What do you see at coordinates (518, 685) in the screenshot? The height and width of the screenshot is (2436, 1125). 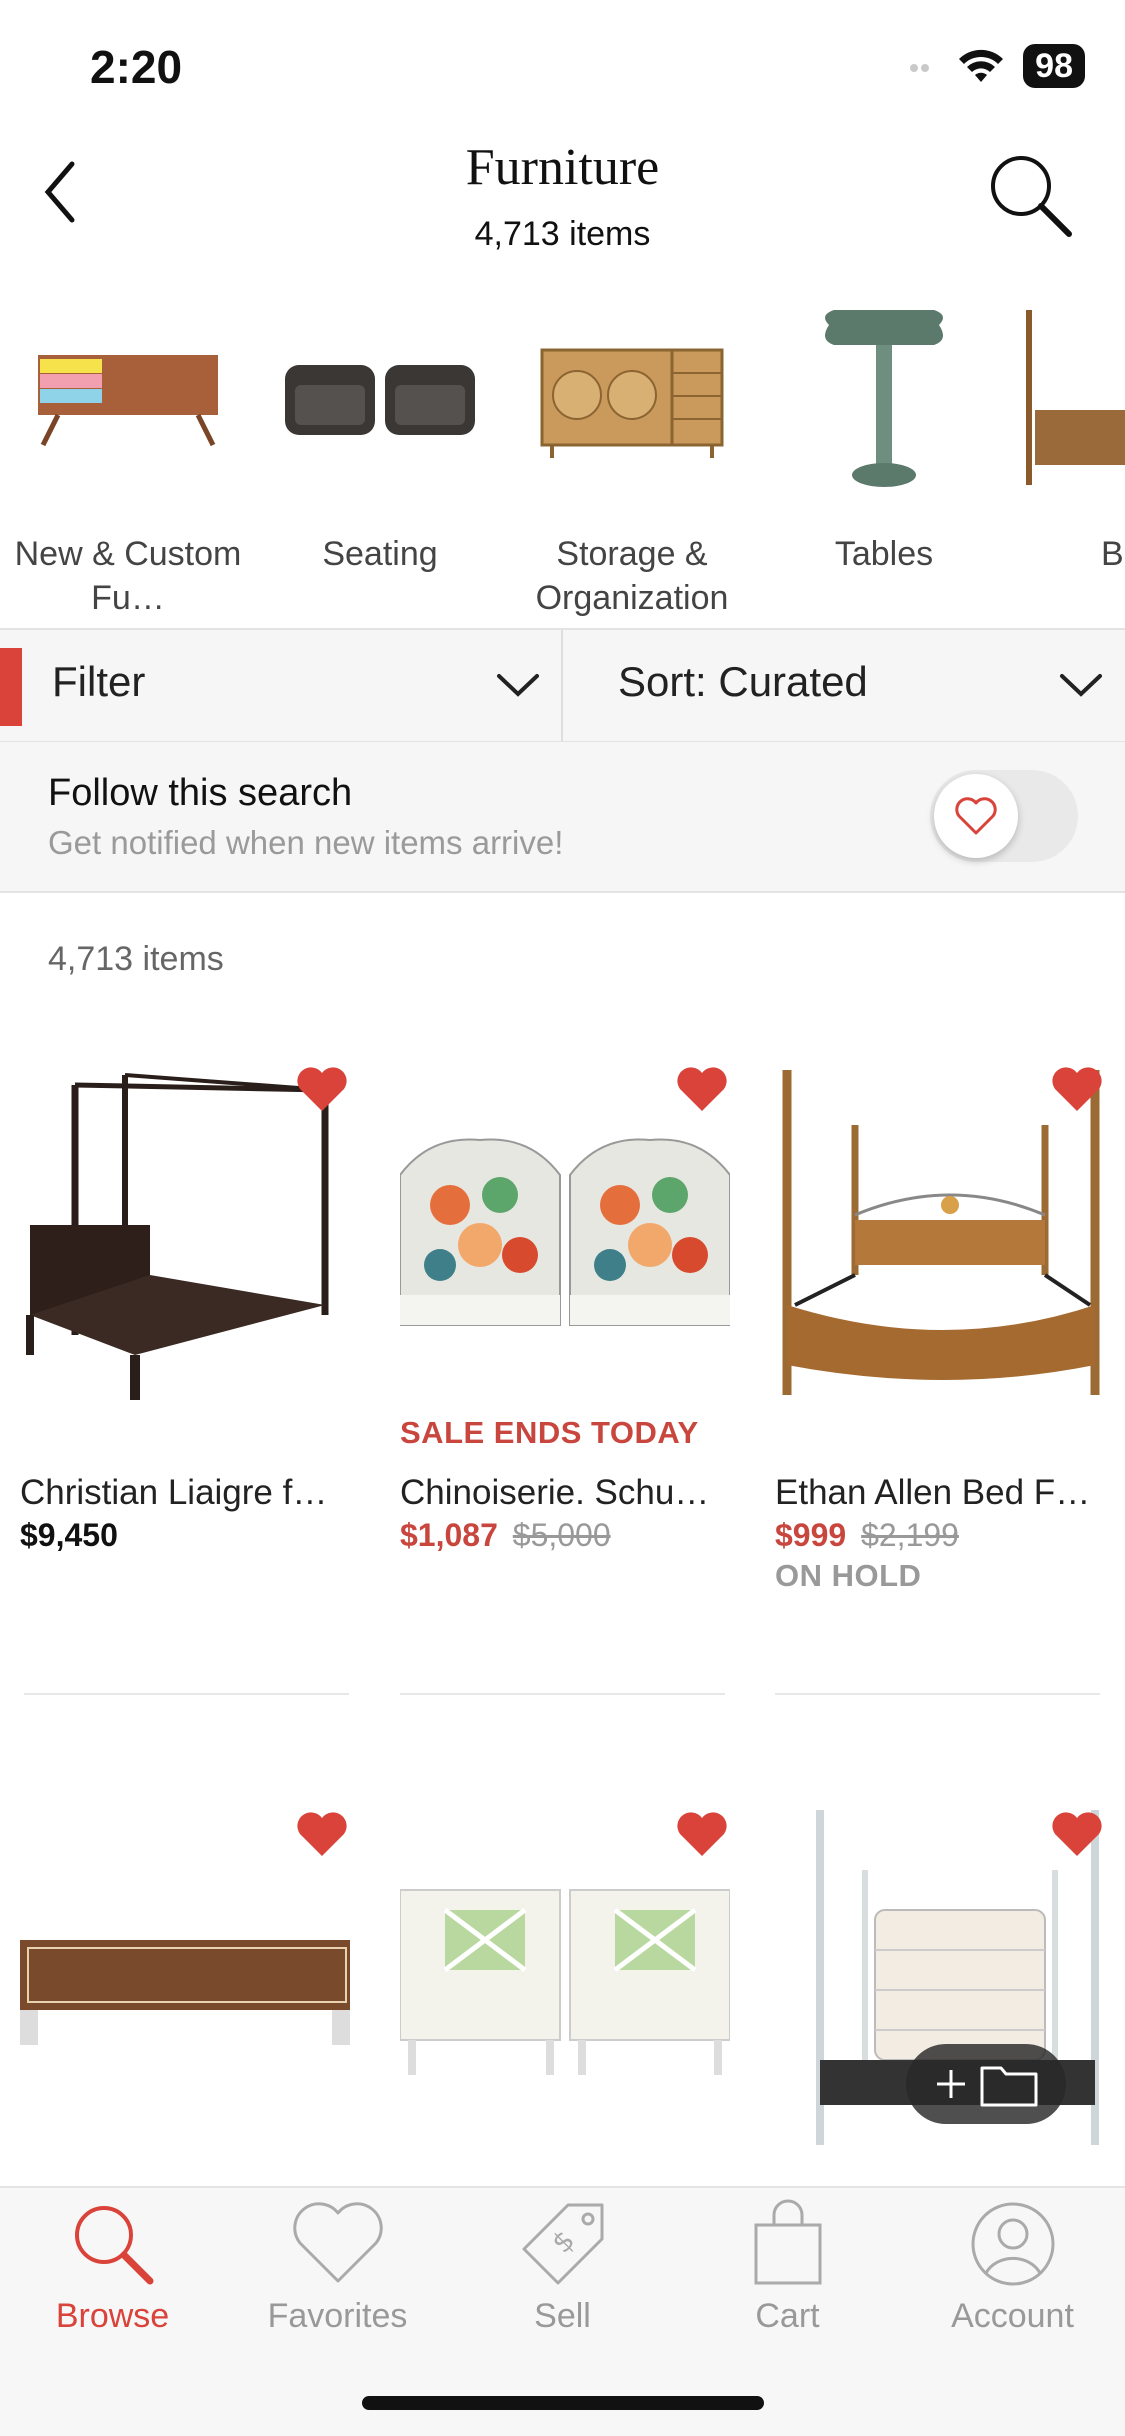 I see `filter-chevron-down-icon` at bounding box center [518, 685].